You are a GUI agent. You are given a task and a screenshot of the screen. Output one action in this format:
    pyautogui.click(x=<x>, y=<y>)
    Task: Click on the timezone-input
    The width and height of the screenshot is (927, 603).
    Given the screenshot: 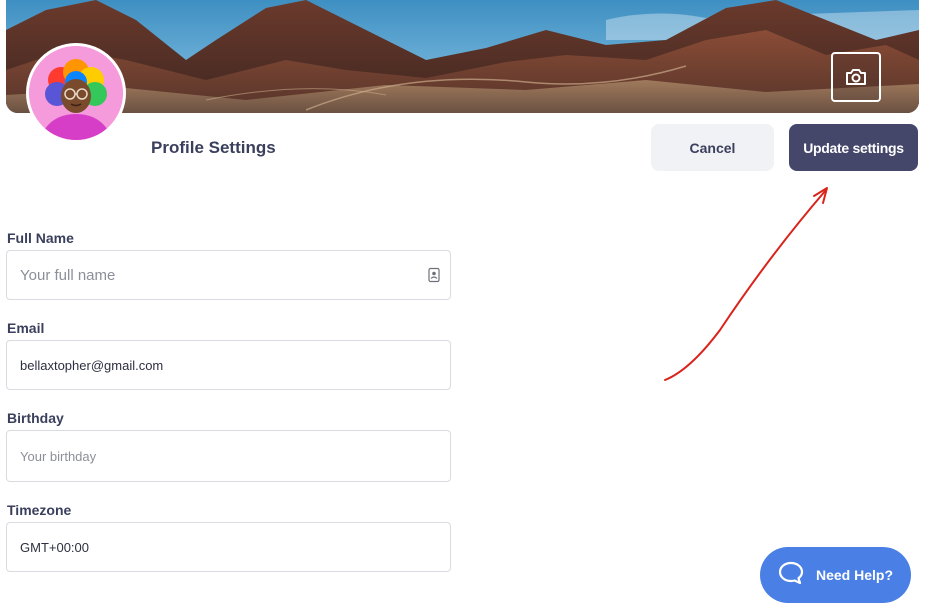 What is the action you would take?
    pyautogui.click(x=215, y=547)
    